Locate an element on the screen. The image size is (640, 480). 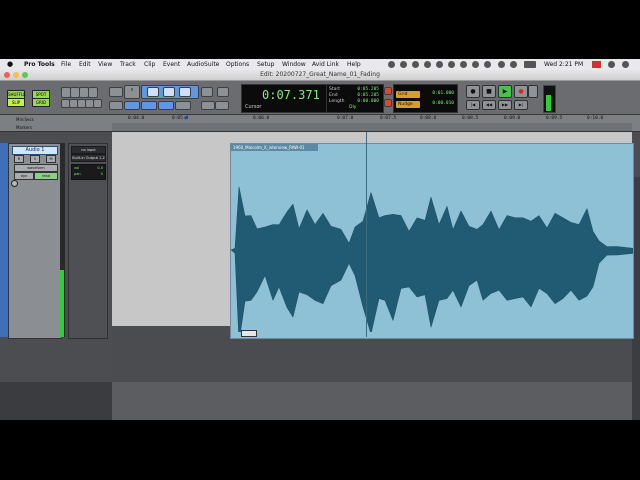
menu-file: File is located at coordinates (66, 64).